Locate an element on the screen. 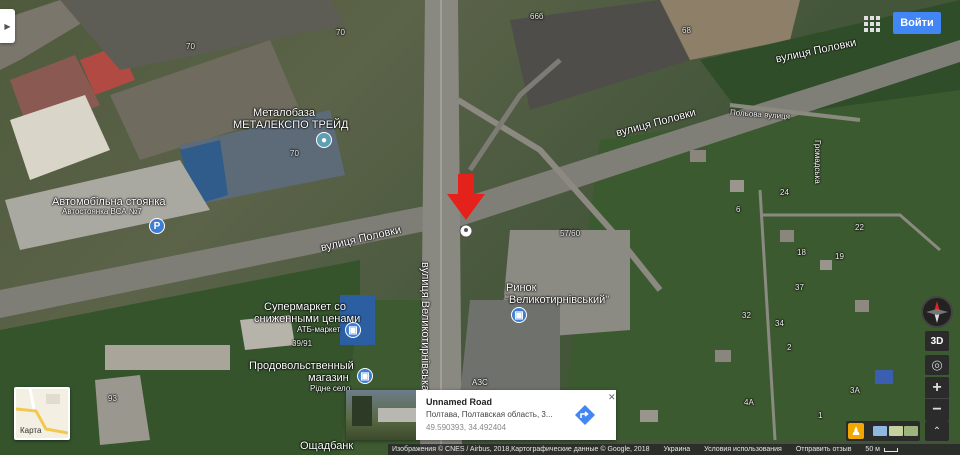 This screenshot has height=455, width=960. feedback-link: Отправить отзыв is located at coordinates (827, 449).